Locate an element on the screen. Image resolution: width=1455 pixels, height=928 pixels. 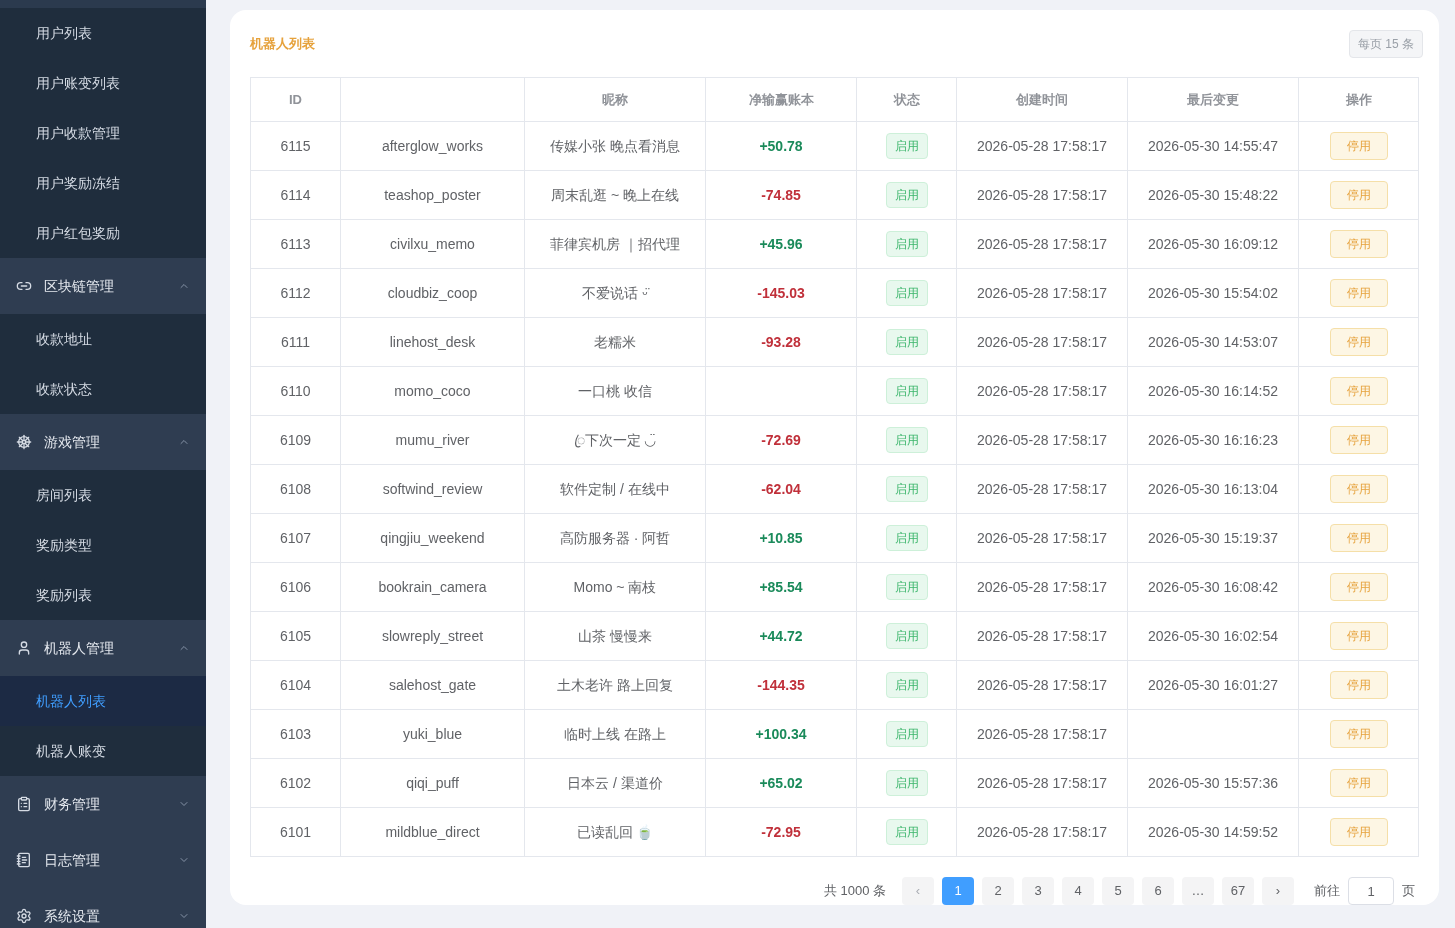
table-cell: slowreply_street is located at coordinates (432, 636).